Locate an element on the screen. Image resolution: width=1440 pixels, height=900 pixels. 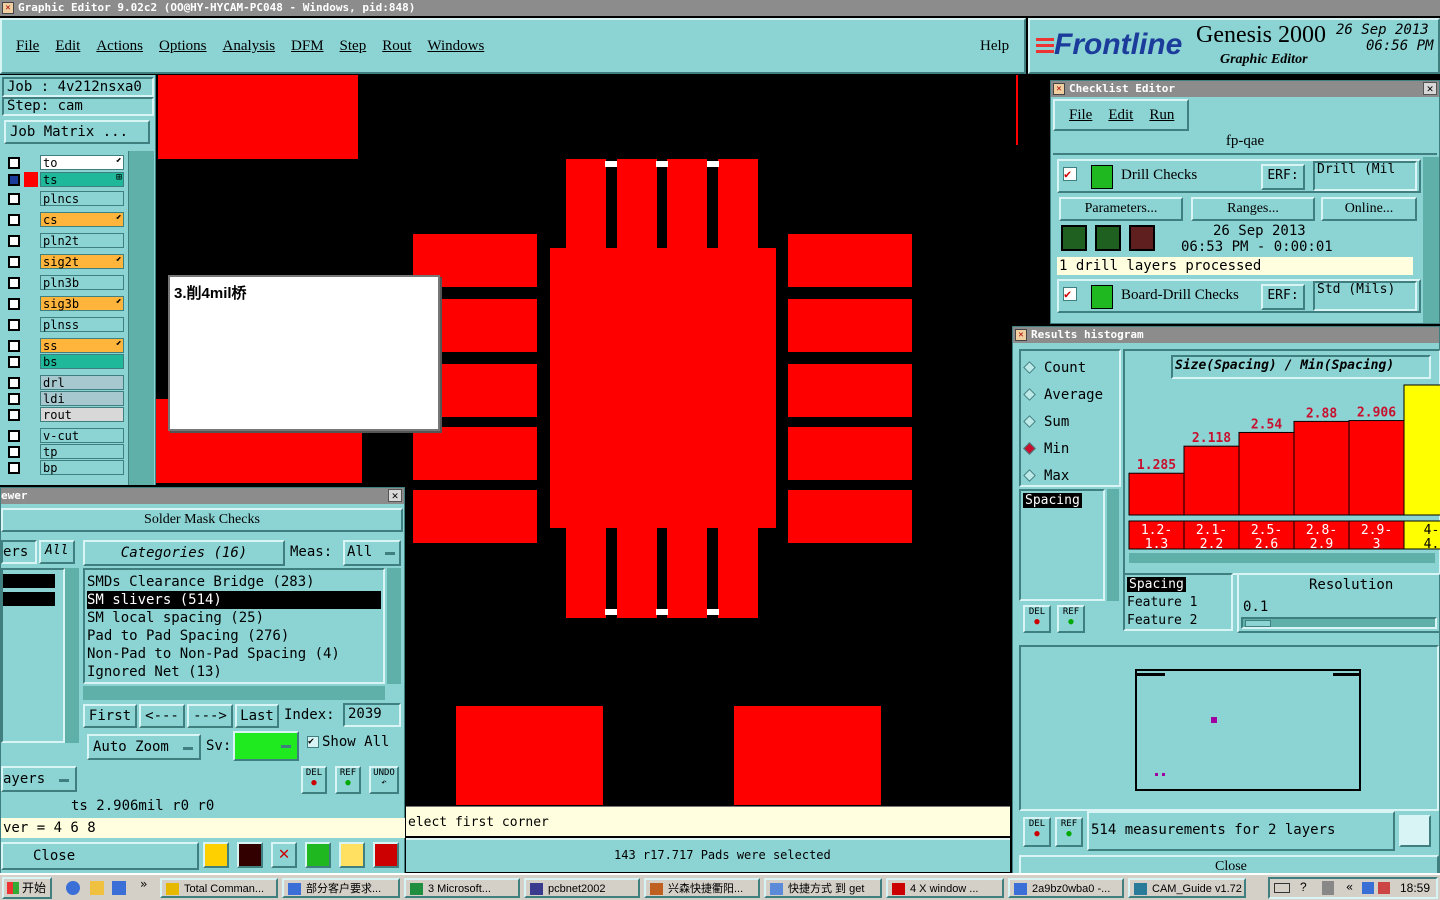
measure-item: Spacing is located at coordinates (1052, 500).